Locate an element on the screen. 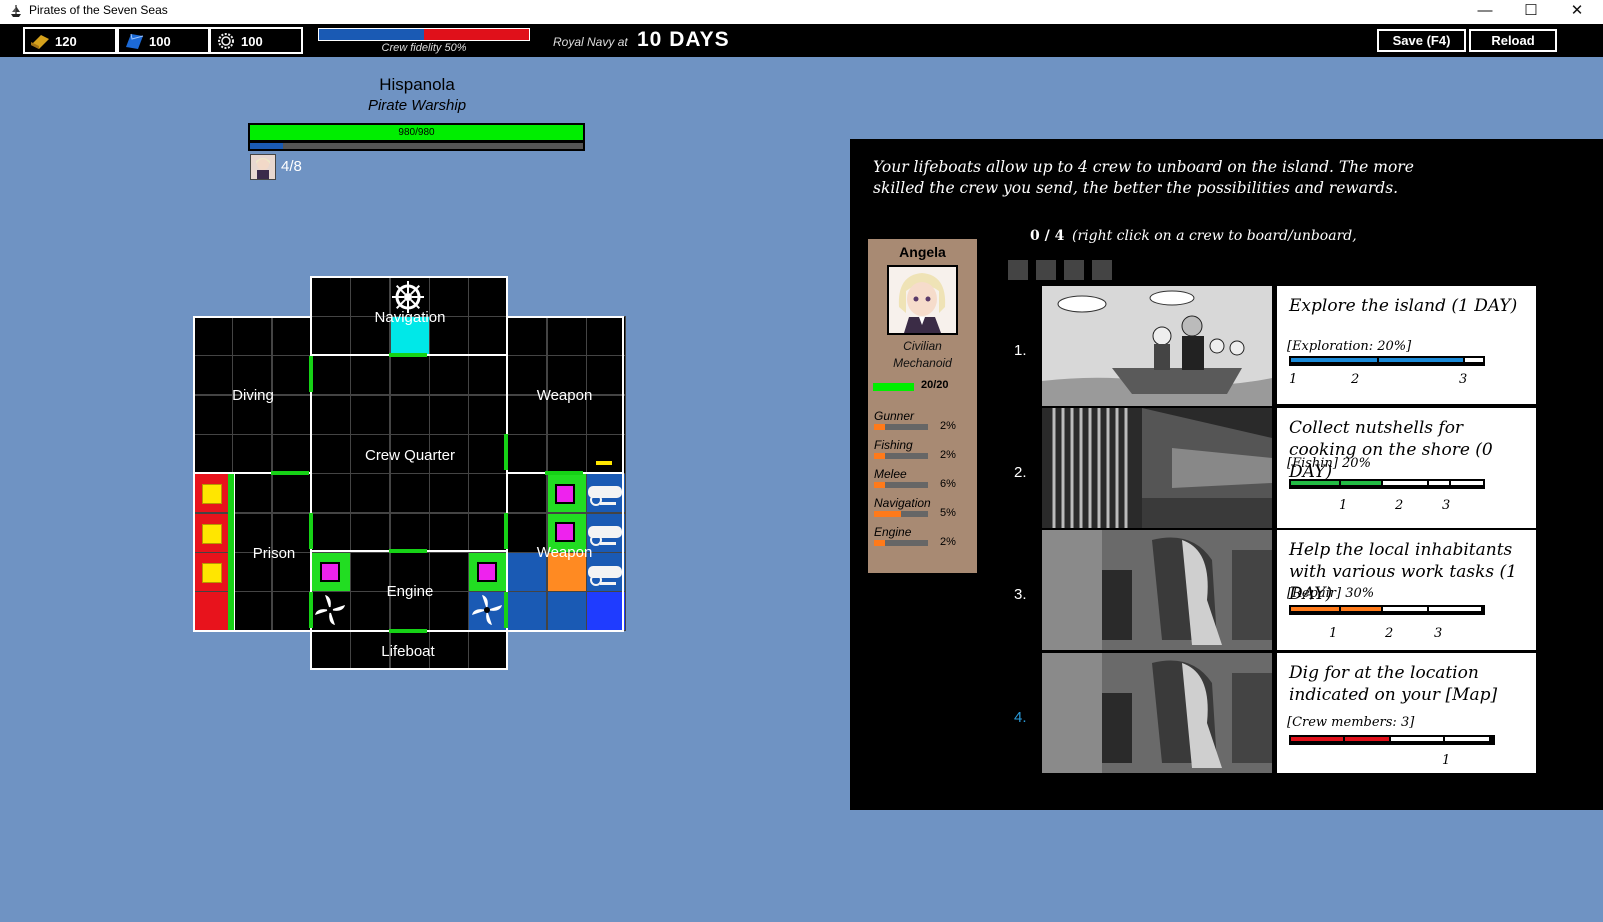 This screenshot has height=922, width=1603. minimize-button: — is located at coordinates (1485, 12).